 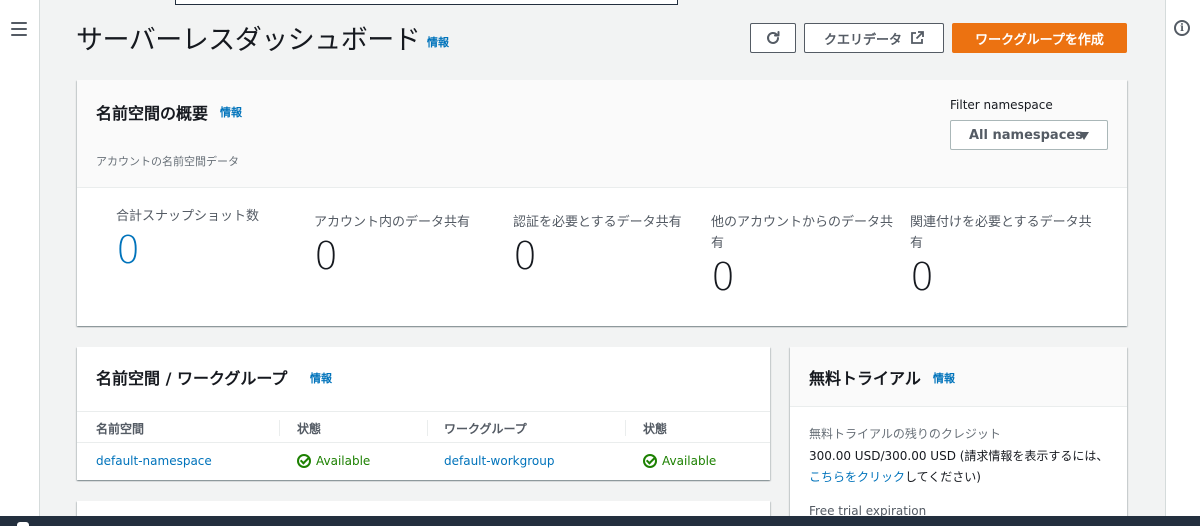 I want to click on taskbar-icon, so click(x=23, y=524).